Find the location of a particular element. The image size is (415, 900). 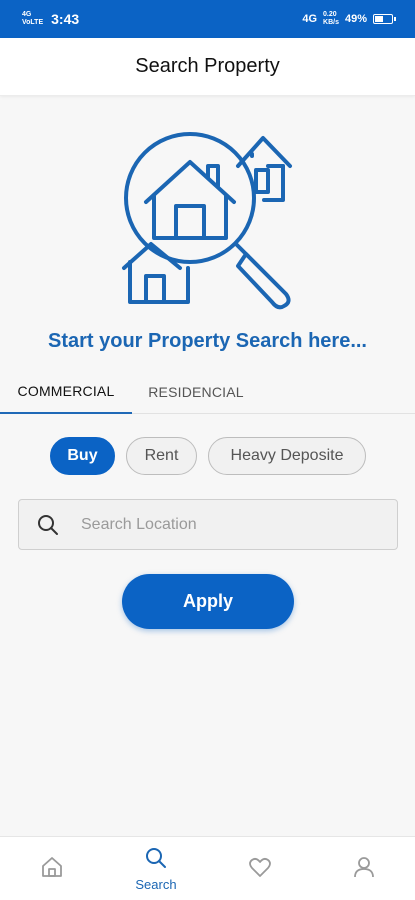

nav-search: Search is located at coordinates (156, 868).